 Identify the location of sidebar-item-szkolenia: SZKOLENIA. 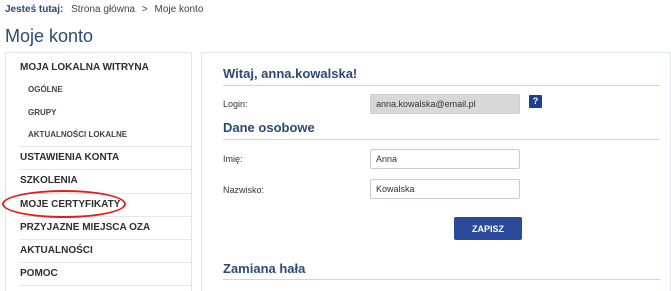
(106, 180).